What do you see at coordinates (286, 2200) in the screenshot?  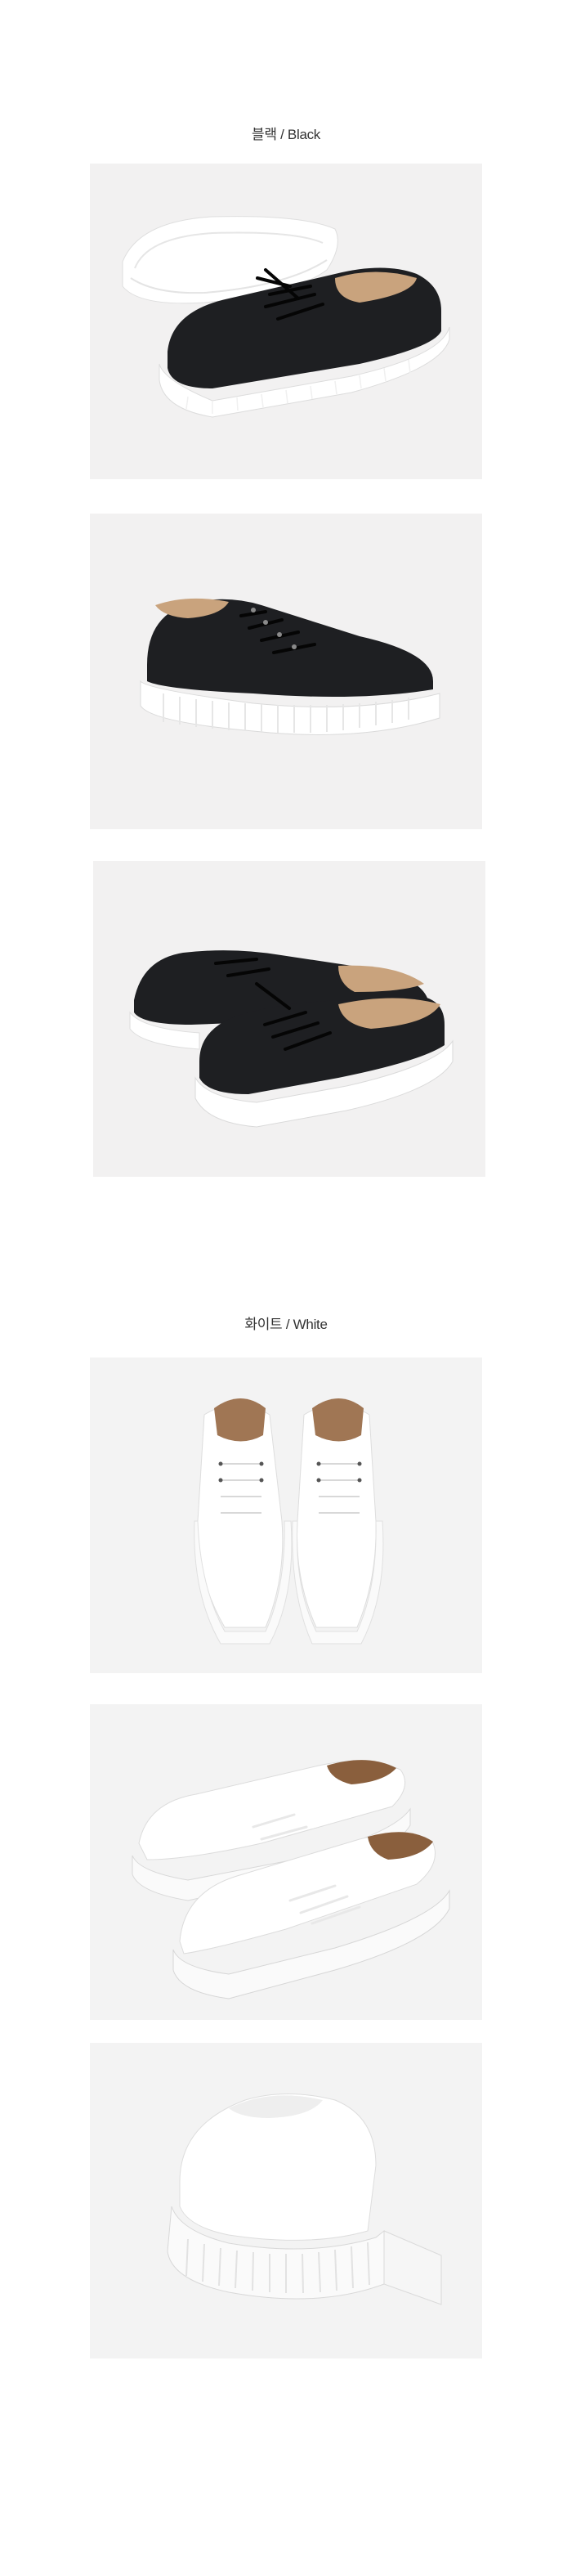 I see `white-sneaker-heel-view` at bounding box center [286, 2200].